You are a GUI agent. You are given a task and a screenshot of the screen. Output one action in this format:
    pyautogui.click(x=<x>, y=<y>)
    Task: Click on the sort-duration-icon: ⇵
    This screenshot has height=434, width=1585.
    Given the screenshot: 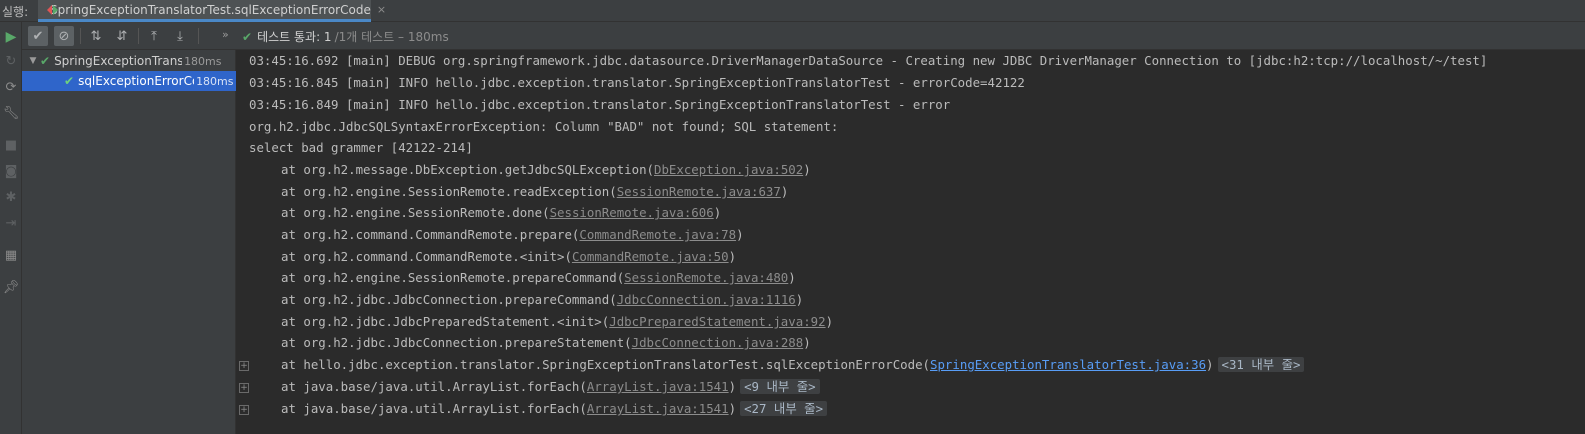 What is the action you would take?
    pyautogui.click(x=122, y=36)
    